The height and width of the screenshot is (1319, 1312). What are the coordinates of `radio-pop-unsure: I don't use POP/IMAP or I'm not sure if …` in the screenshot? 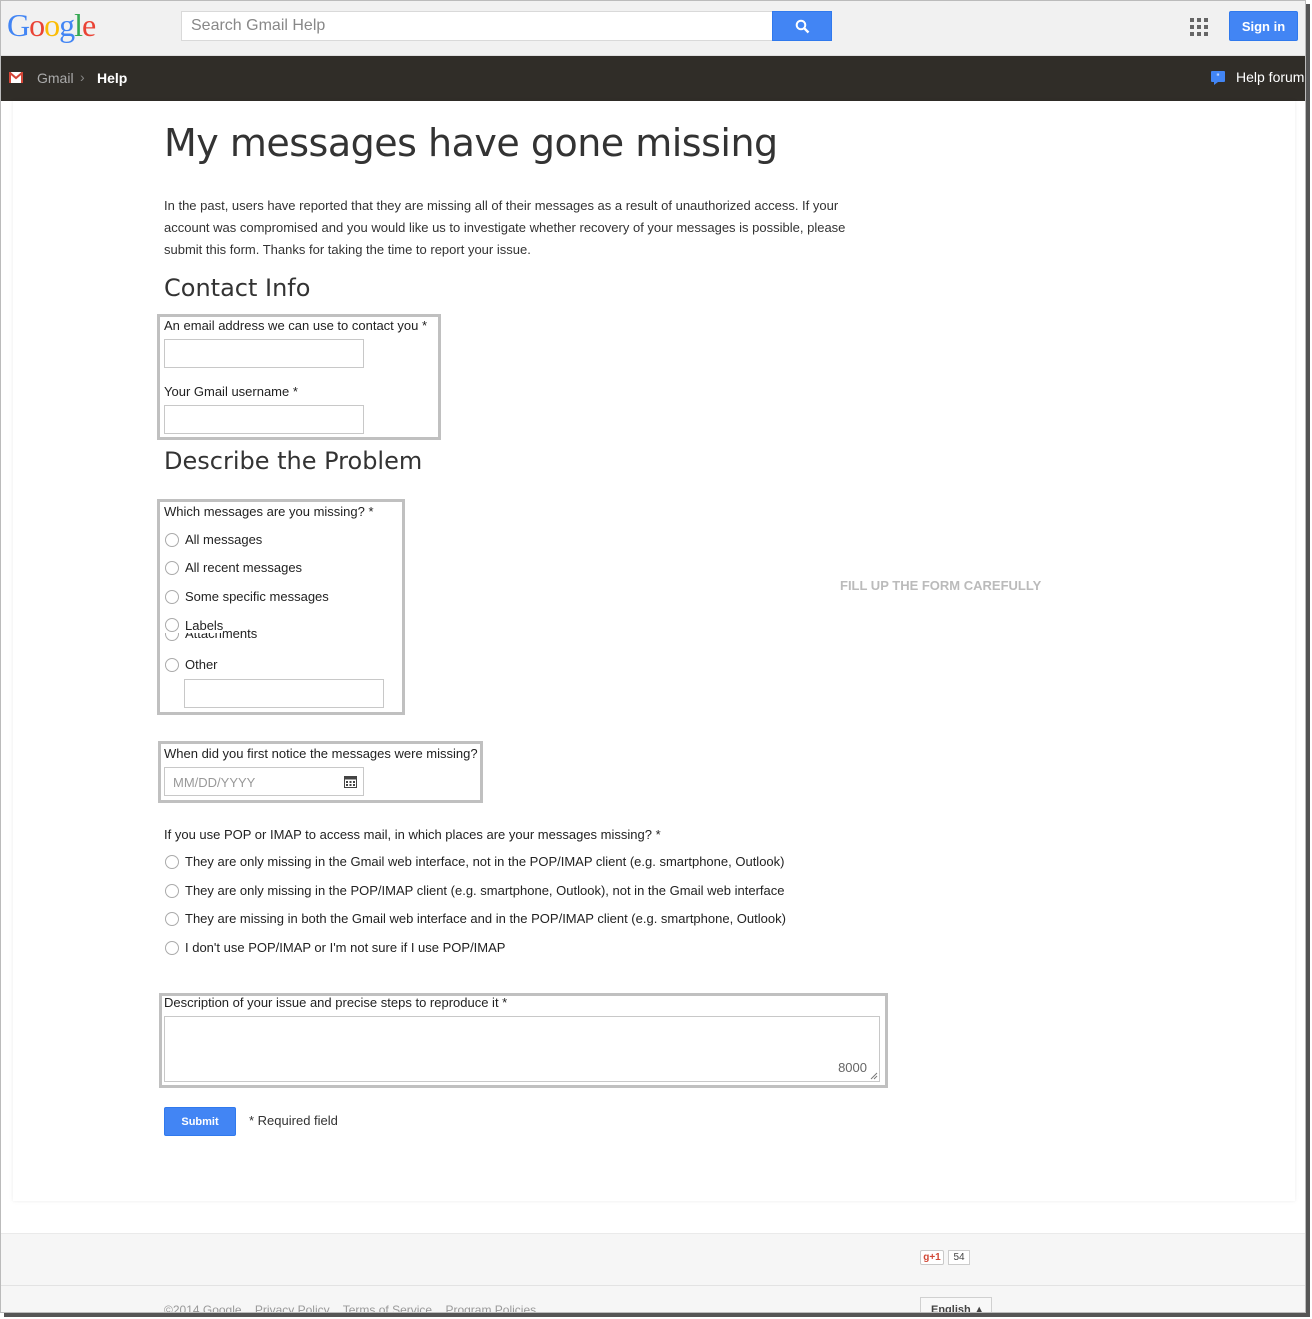 It's located at (335, 947).